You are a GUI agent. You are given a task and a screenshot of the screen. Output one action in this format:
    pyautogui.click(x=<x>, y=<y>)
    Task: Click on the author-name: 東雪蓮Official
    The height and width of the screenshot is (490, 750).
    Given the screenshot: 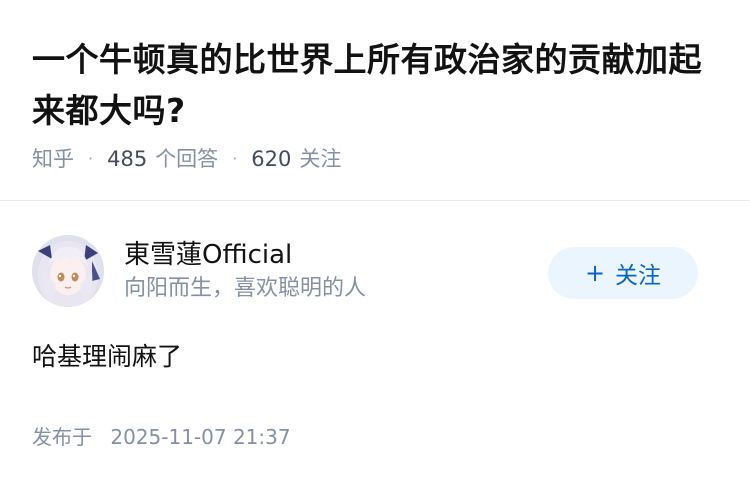 What is the action you would take?
    pyautogui.click(x=245, y=255)
    